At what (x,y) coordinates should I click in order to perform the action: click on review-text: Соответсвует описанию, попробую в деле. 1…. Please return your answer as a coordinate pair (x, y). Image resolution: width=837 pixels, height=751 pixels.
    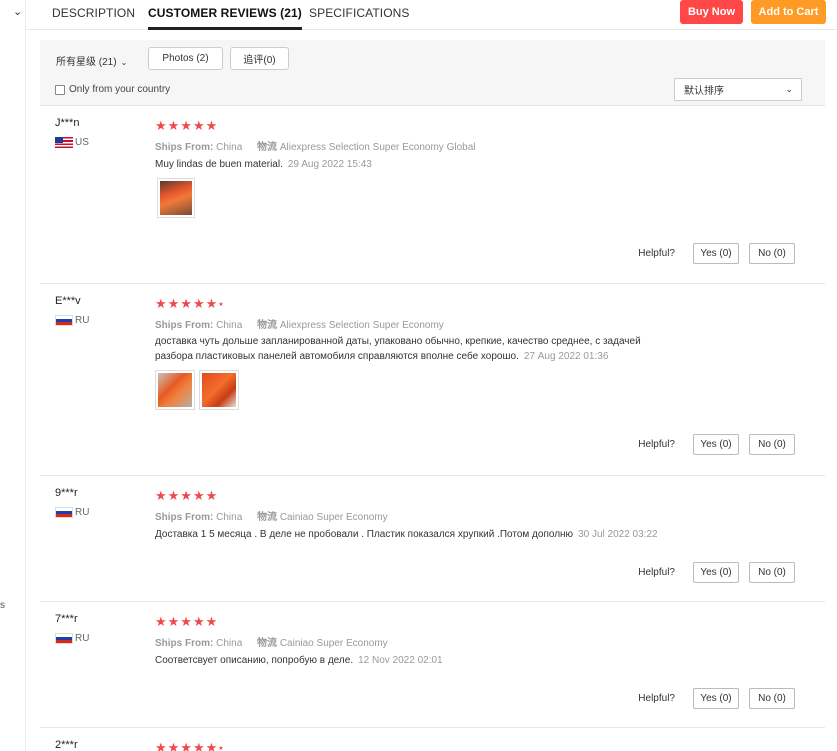
    Looking at the image, I should click on (299, 660).